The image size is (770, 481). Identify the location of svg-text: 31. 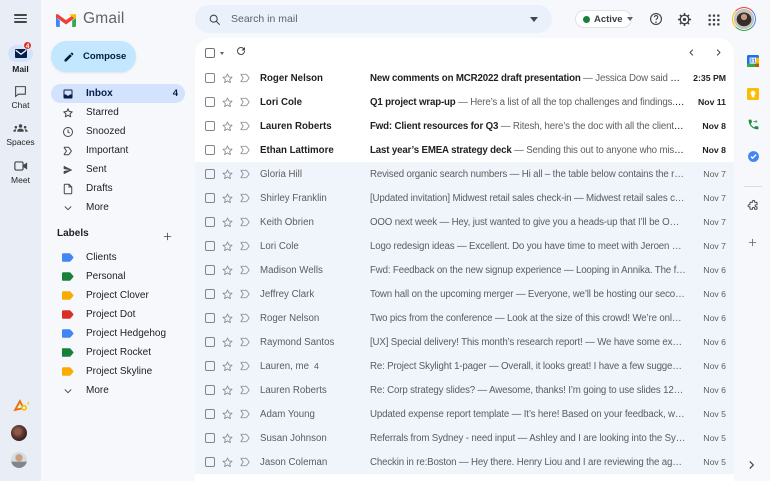
(753, 62).